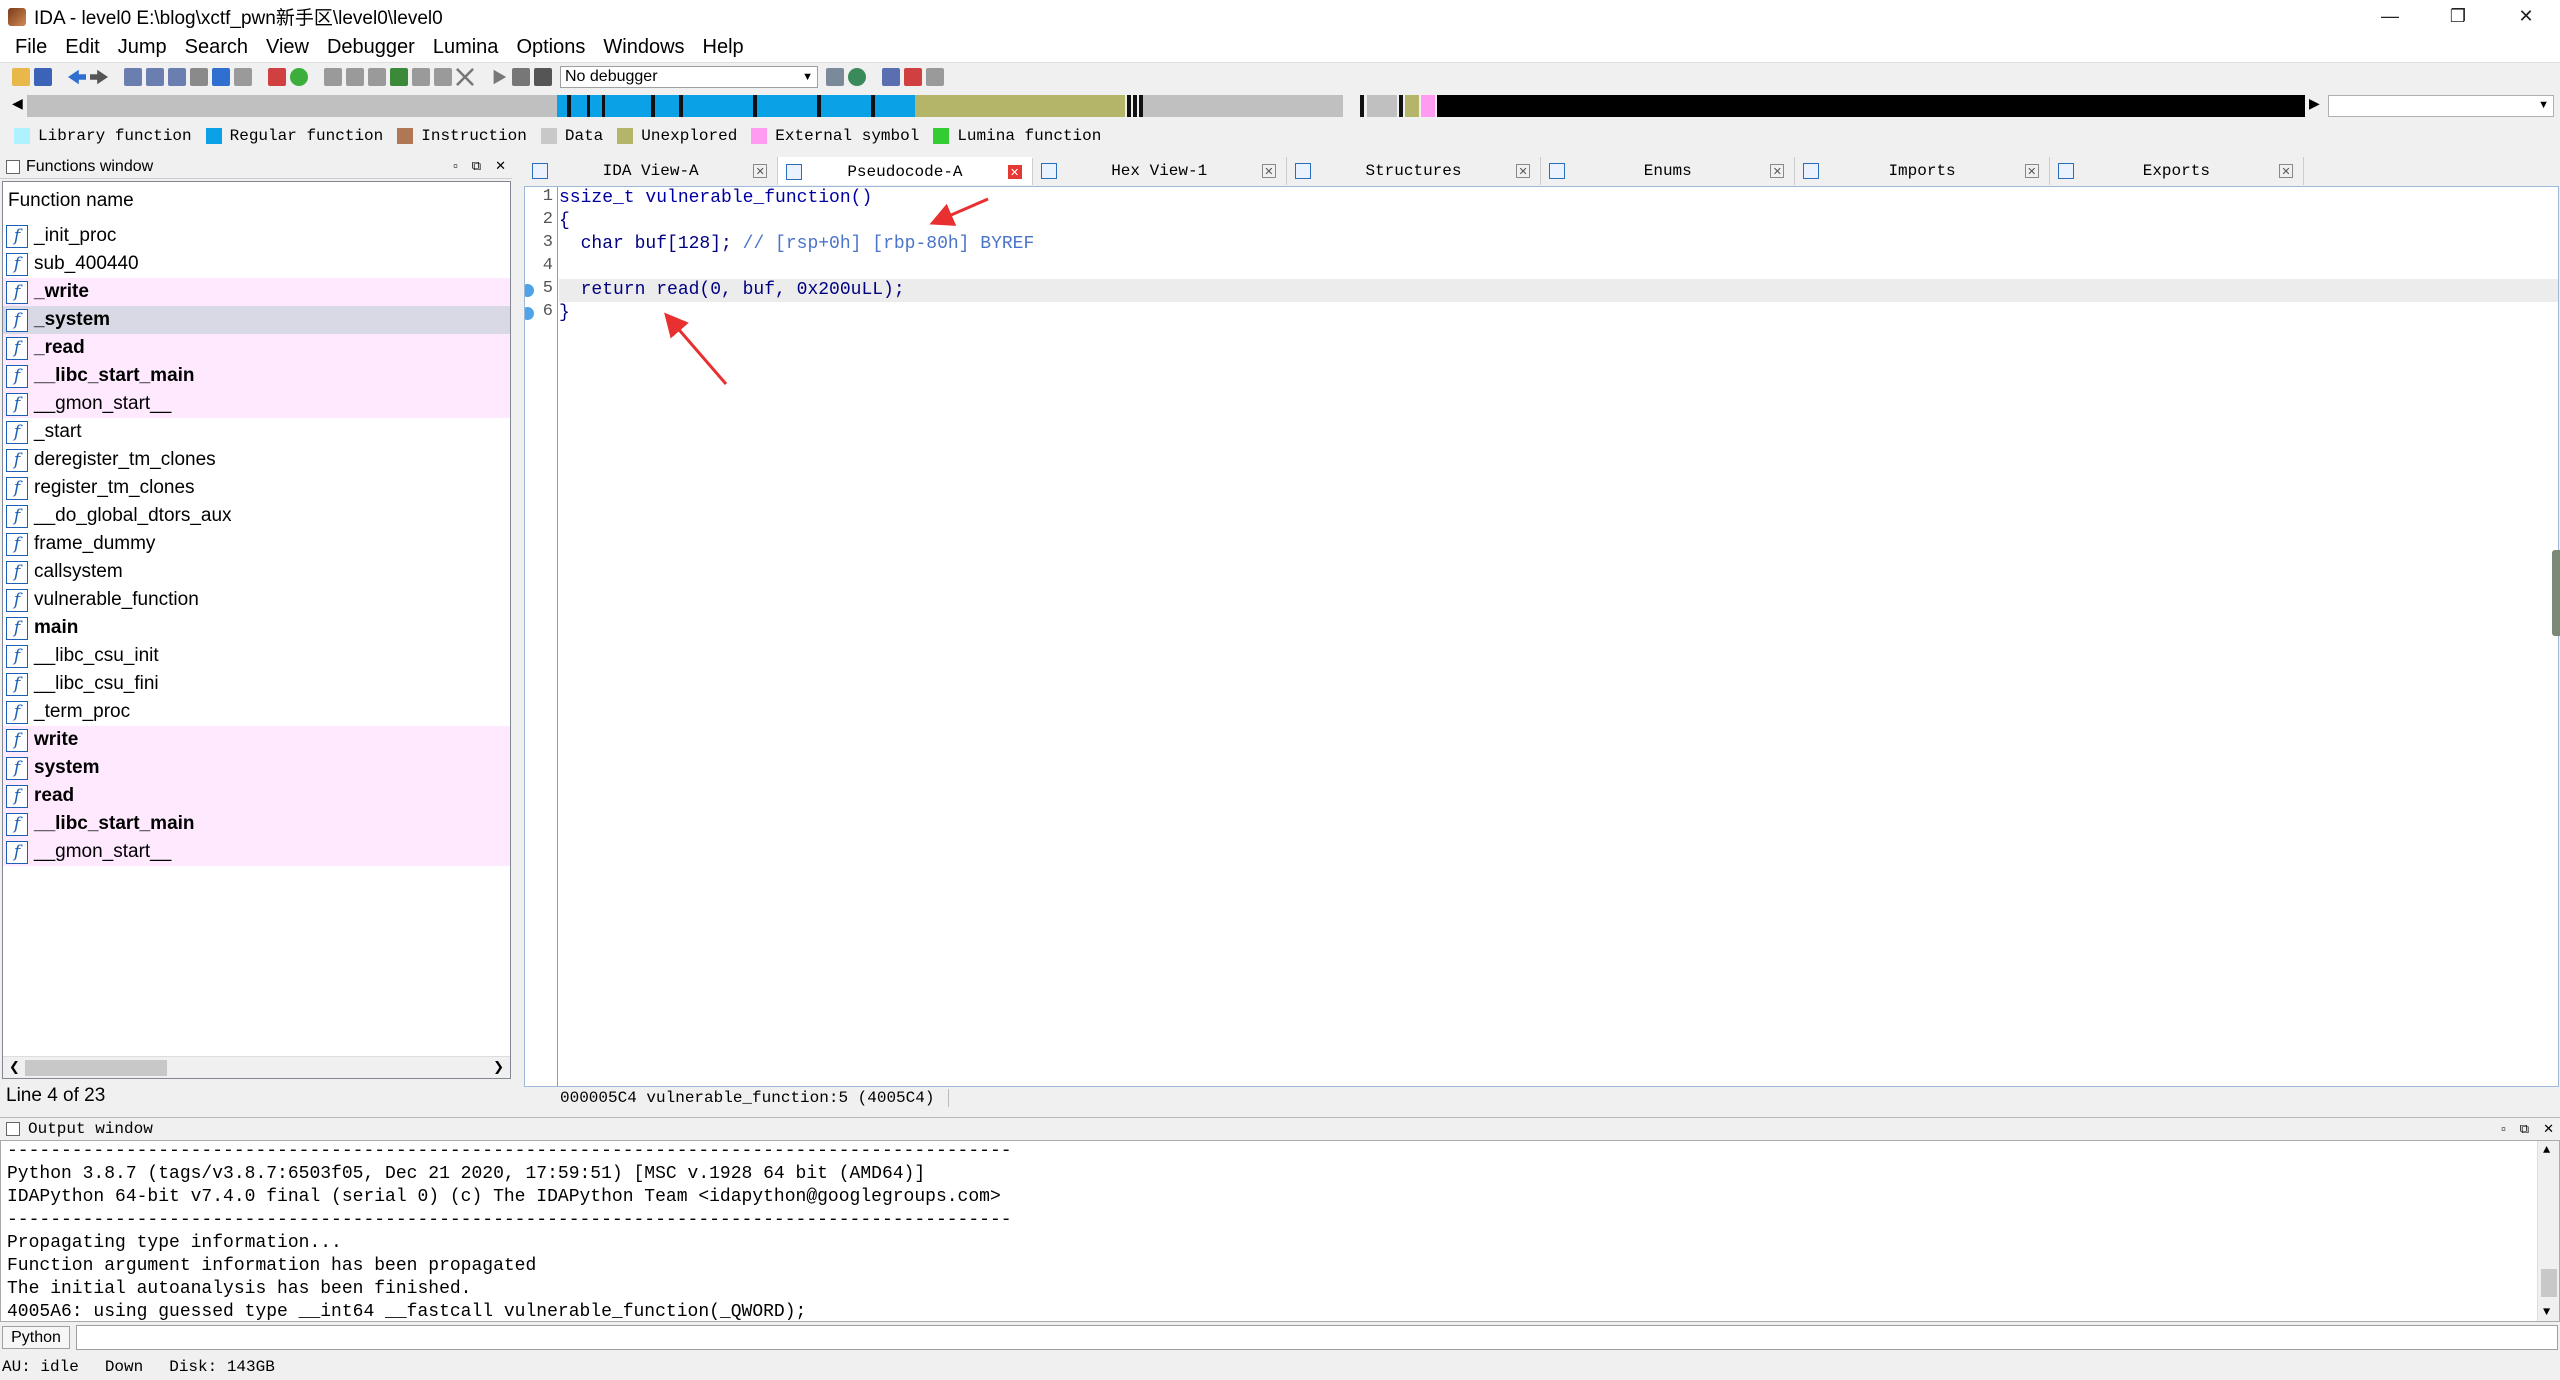 This screenshot has width=2560, height=1380. Describe the element at coordinates (651, 171) in the screenshot. I see `tab-ida-view-a: IDA View-A ✕` at that location.